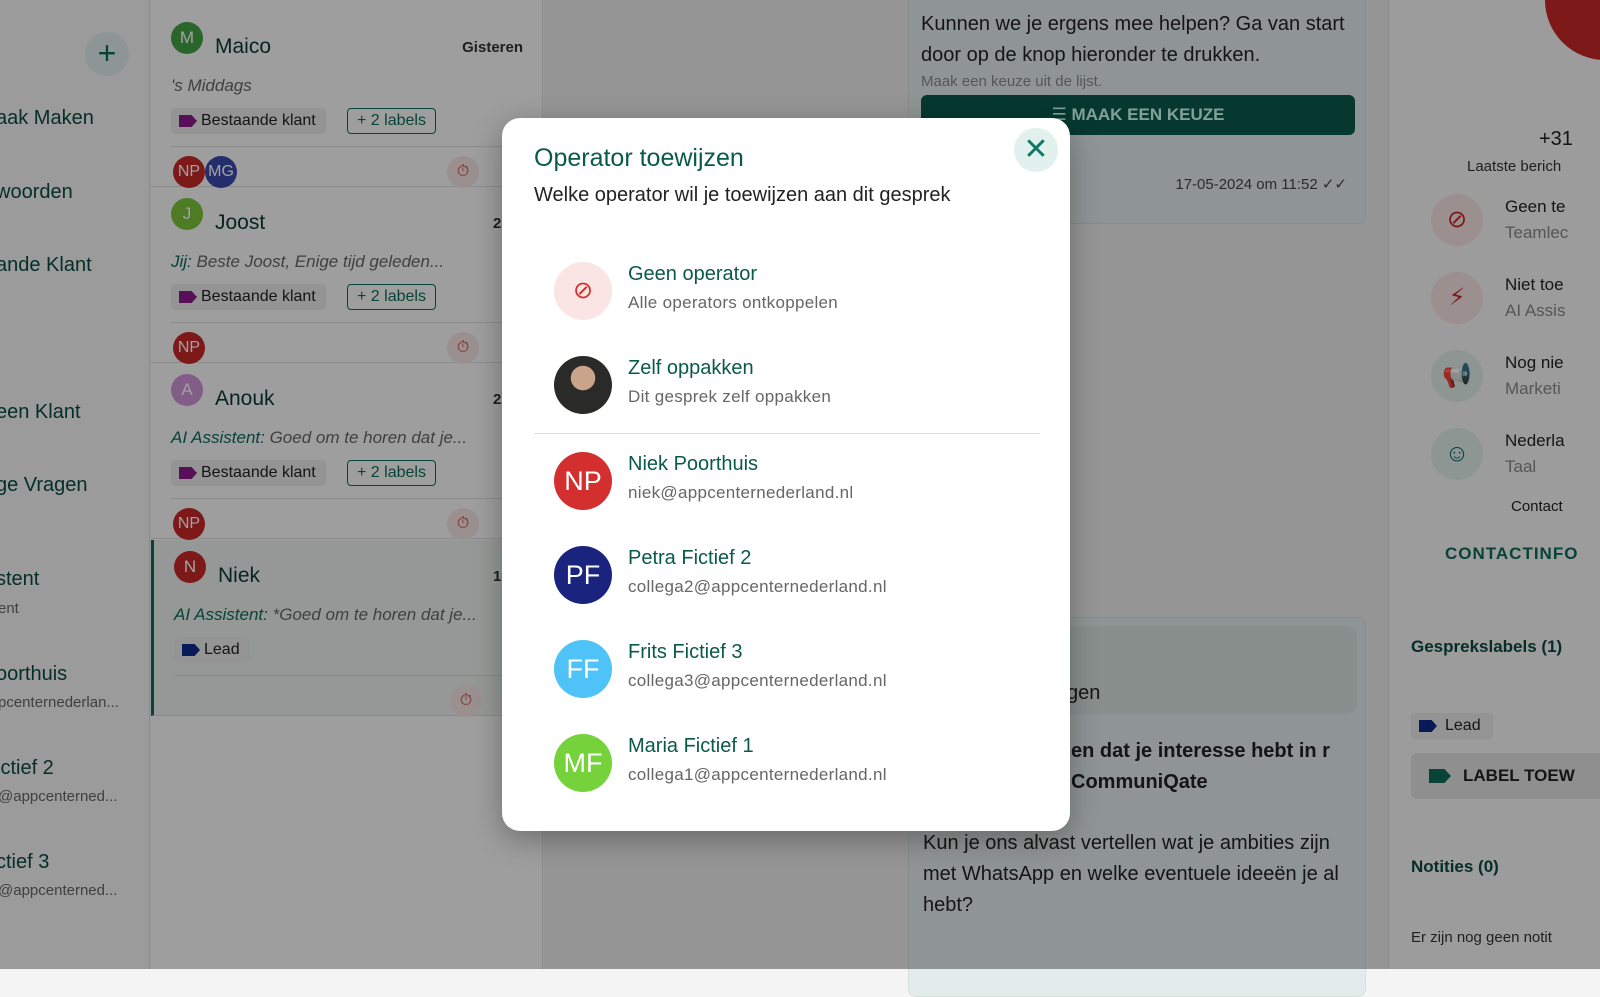 This screenshot has height=997, width=1600. Describe the element at coordinates (583, 763) in the screenshot. I see `operator-avatar: MF` at that location.